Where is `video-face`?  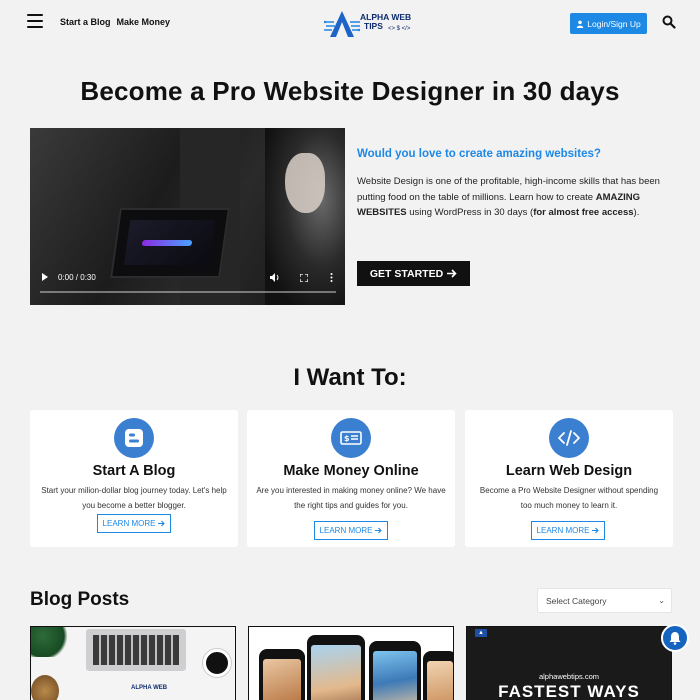
video-face is located at coordinates (305, 183).